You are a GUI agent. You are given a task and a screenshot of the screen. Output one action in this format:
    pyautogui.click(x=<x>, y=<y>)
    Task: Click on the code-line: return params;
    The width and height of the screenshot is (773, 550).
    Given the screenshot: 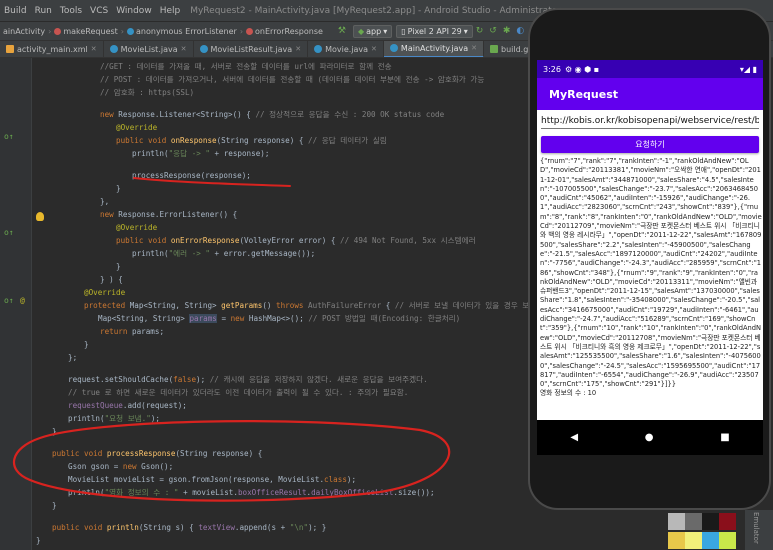 What is the action you would take?
    pyautogui.click(x=132, y=331)
    